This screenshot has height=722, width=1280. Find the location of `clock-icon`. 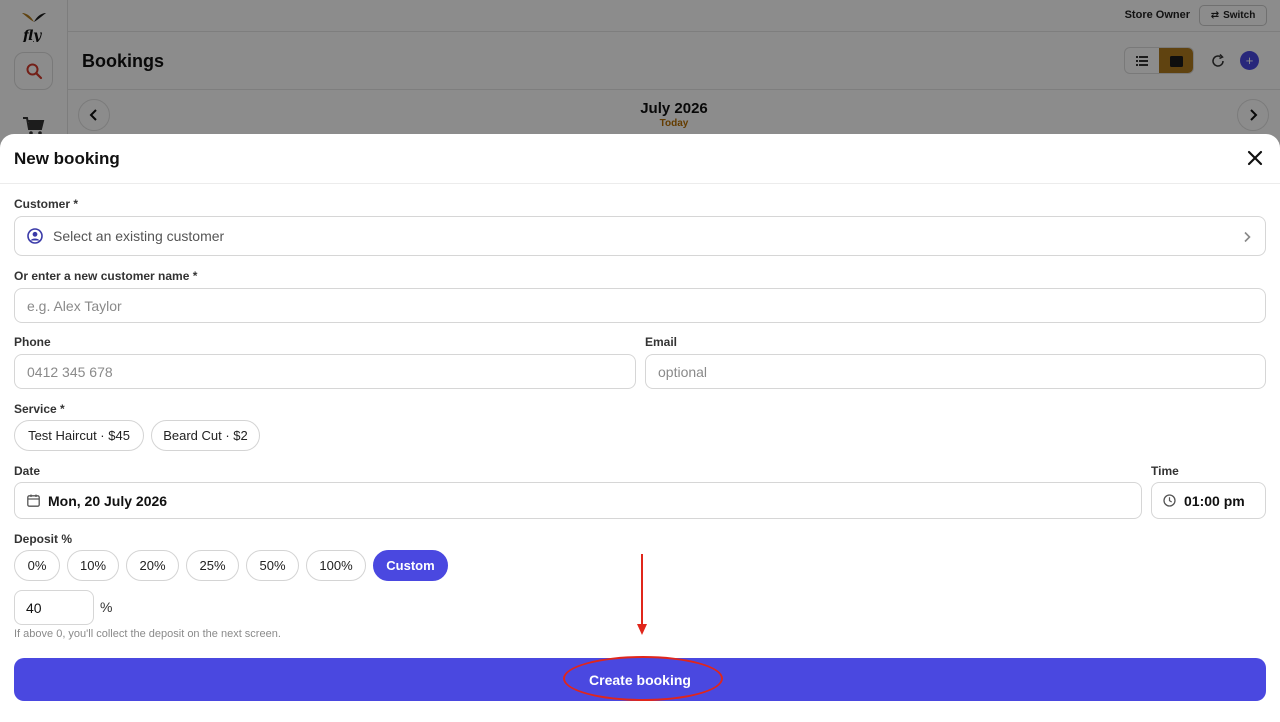

clock-icon is located at coordinates (1169, 500).